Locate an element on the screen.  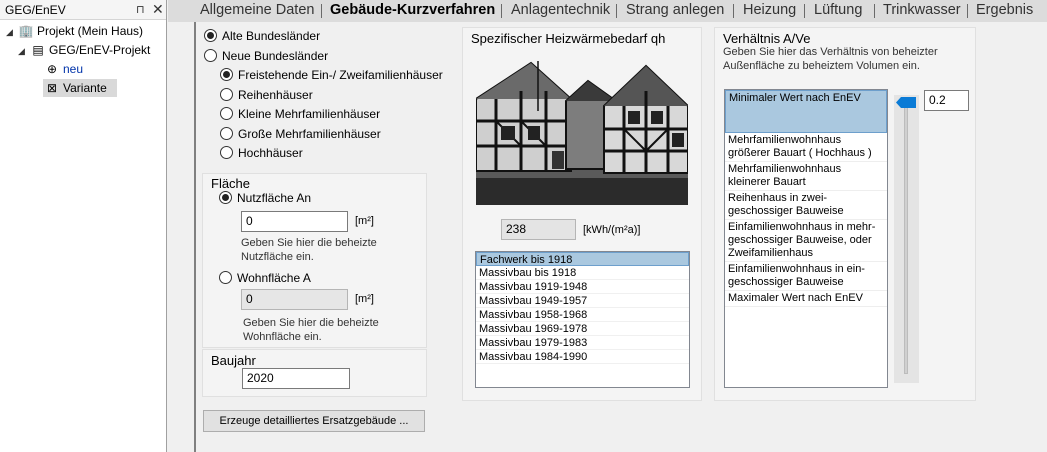
tab-lueftung: Lüftung is located at coordinates (838, 11).